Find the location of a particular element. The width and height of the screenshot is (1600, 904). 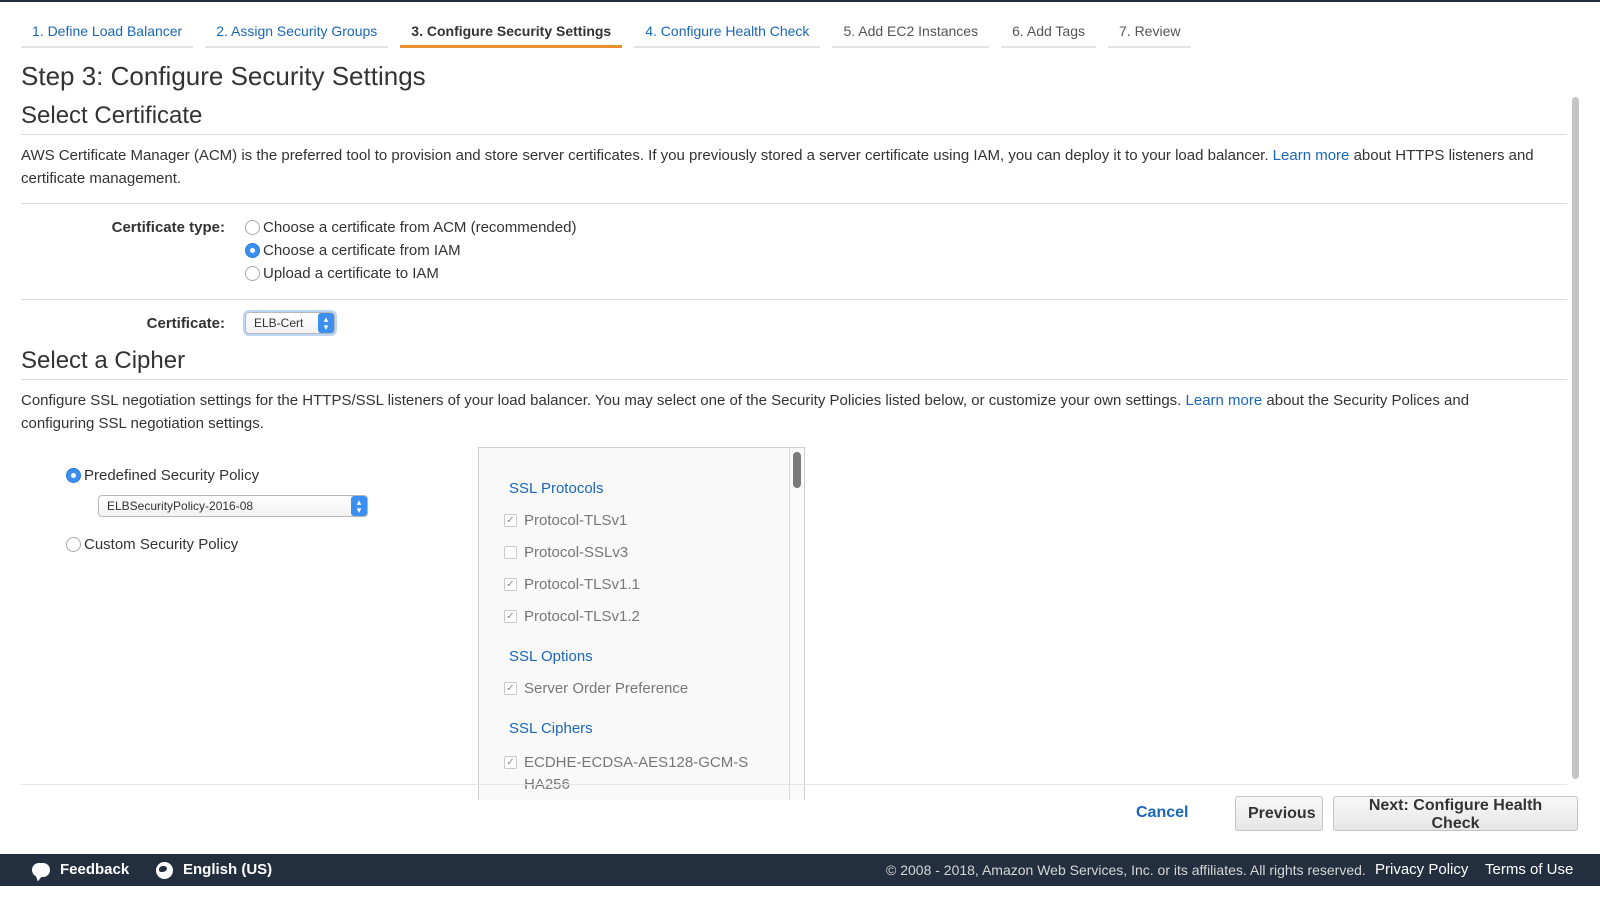

terms-of-use-link: Terms of Use is located at coordinates (1529, 870).